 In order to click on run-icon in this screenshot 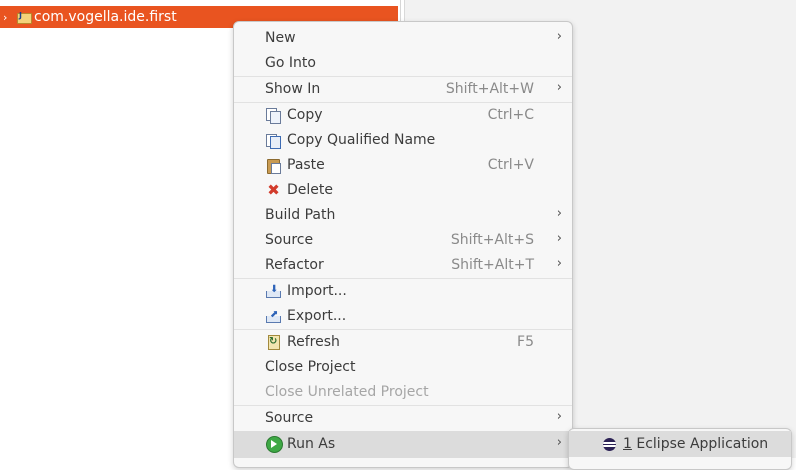, I will do `click(274, 444)`.